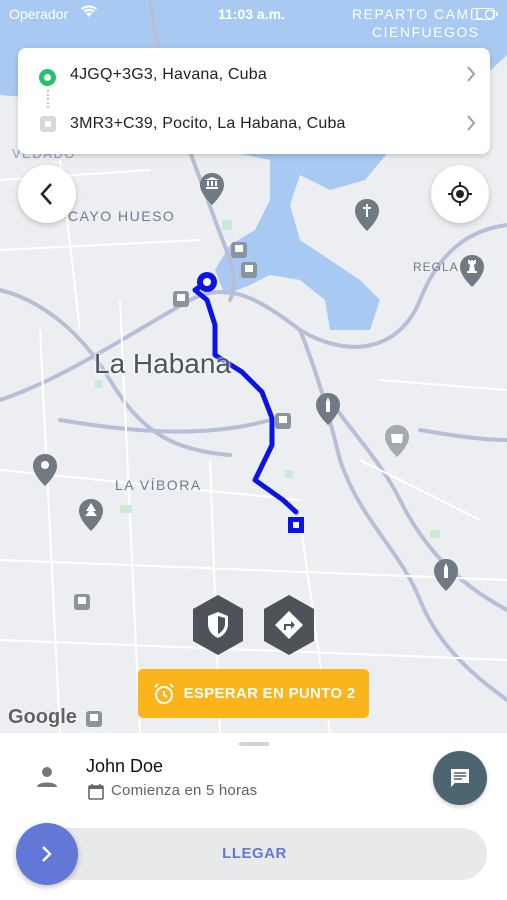 Image resolution: width=507 pixels, height=900 pixels. I want to click on crosshair-icon, so click(460, 194).